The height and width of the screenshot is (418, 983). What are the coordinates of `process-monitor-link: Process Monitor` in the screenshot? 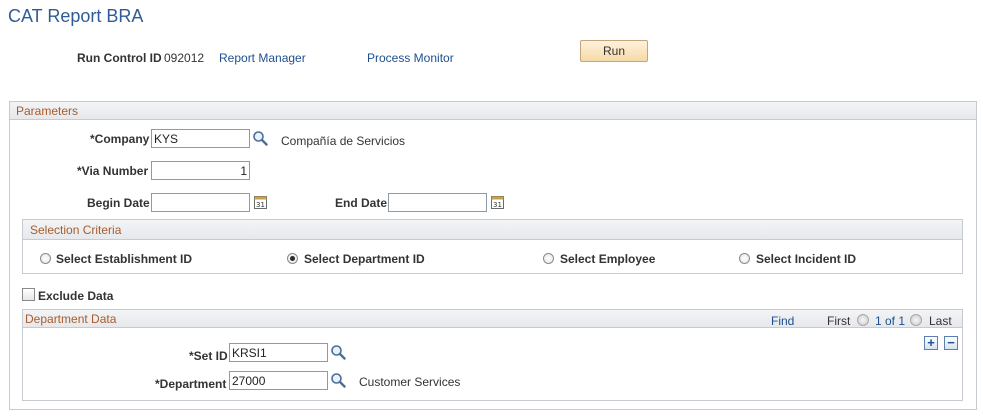 It's located at (410, 58).